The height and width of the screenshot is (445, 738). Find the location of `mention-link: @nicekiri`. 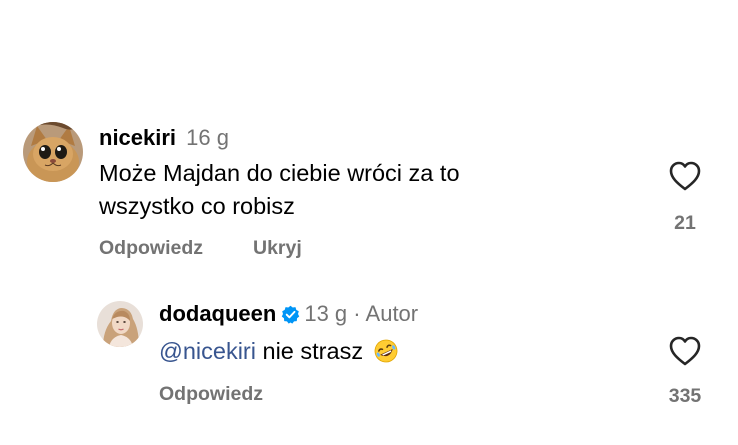

mention-link: @nicekiri is located at coordinates (207, 351).